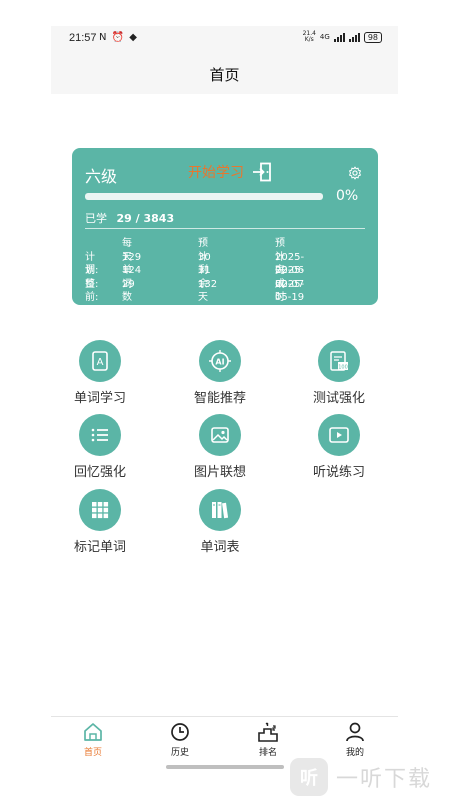 Image resolution: width=450 pixels, height=800 pixels. Describe the element at coordinates (338, 398) in the screenshot. I see `feature-label: 测试强化` at that location.